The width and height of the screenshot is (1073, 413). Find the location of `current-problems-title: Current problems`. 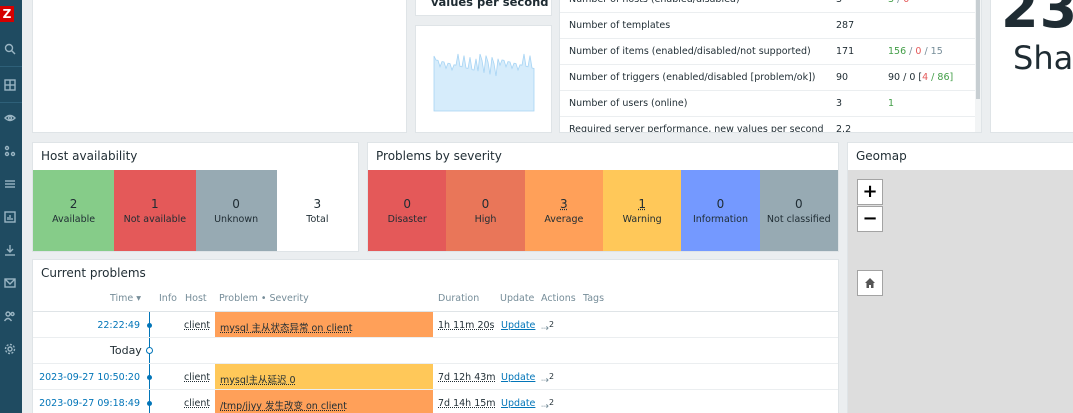

current-problems-title: Current problems is located at coordinates (93, 273).